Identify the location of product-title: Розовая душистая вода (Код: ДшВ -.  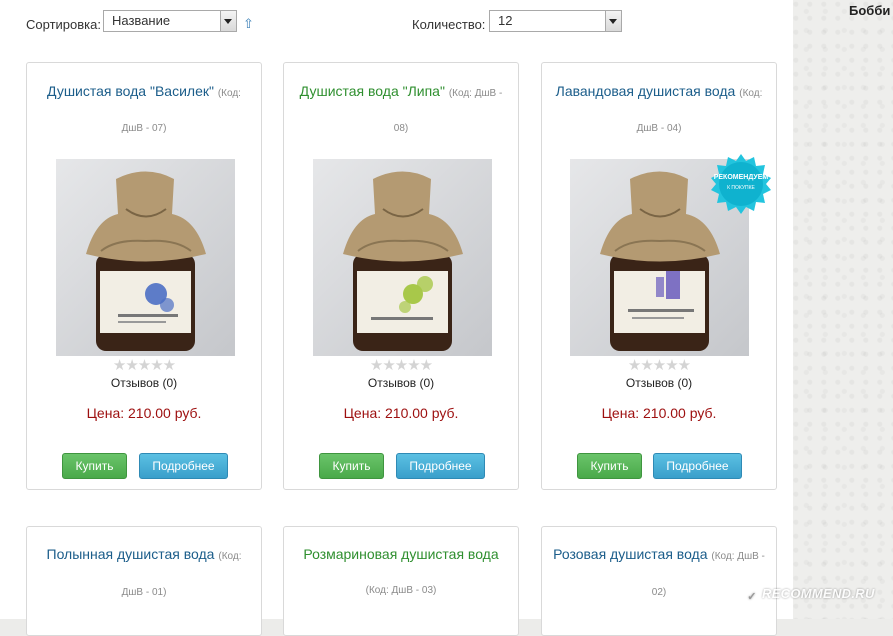
(659, 554).